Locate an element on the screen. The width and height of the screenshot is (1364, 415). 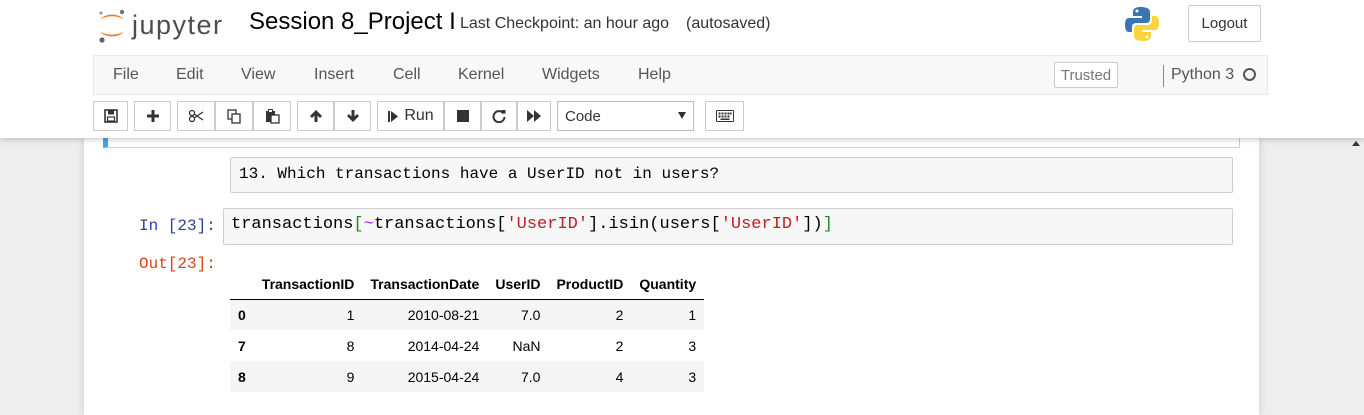
cell-type-select: Code is located at coordinates (625, 116).